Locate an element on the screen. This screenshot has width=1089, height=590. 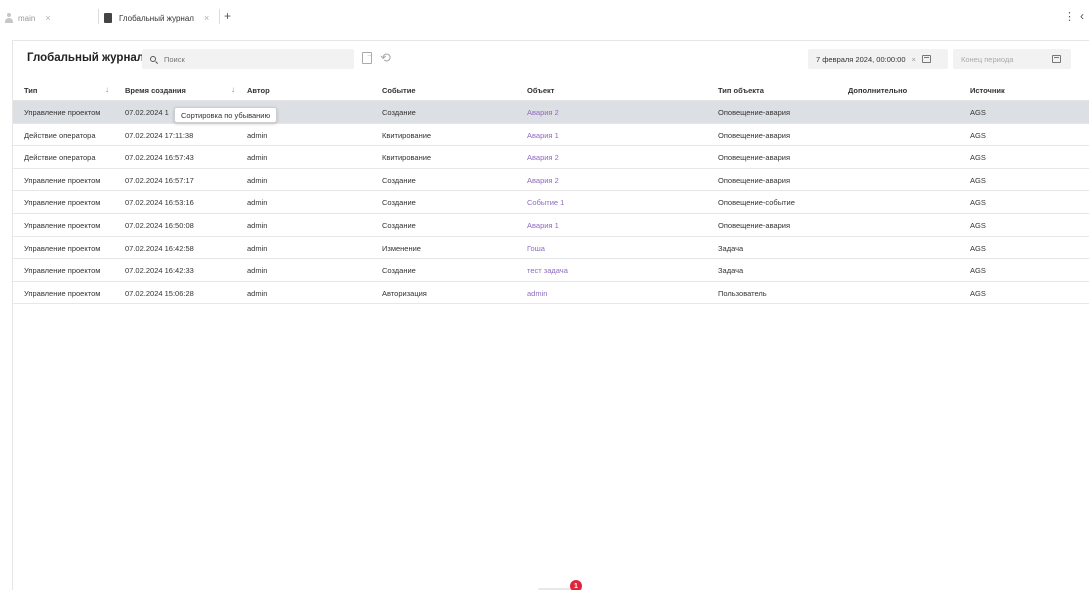
clear-date-icon: × is located at coordinates (914, 59).